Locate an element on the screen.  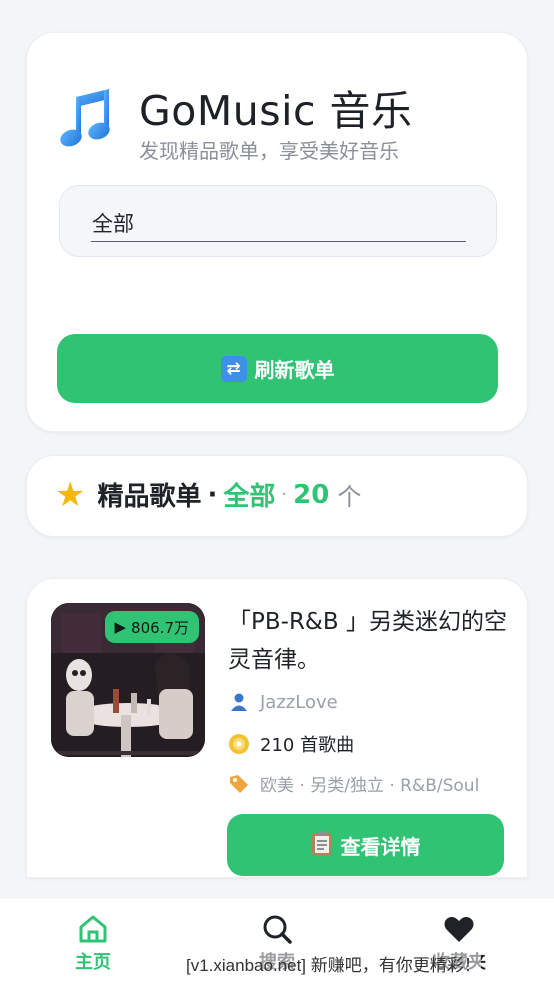
category-select-value: 全部 is located at coordinates (113, 223).